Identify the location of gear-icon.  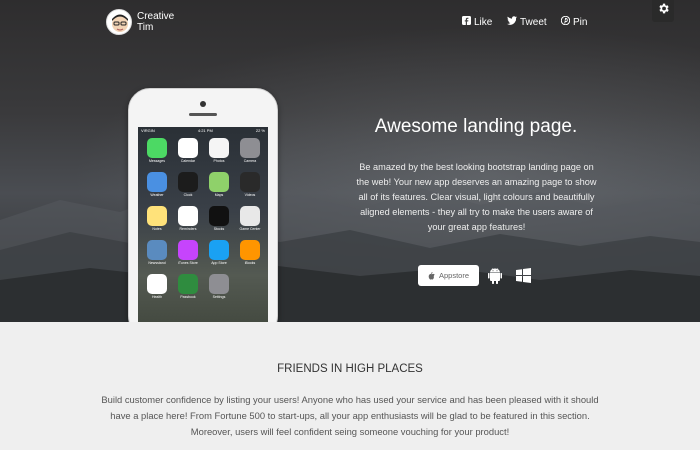
(663, 11).